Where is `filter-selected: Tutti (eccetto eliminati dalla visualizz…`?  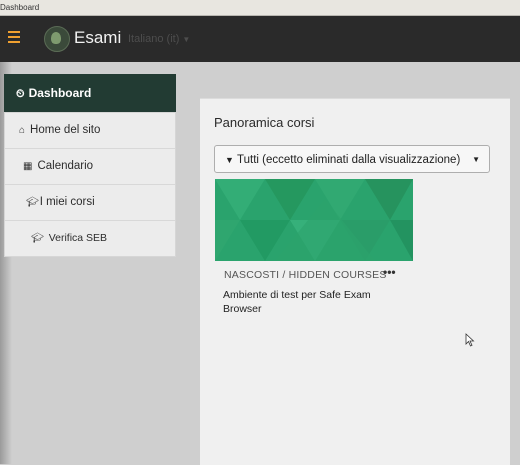 filter-selected: Tutti (eccetto eliminati dalla visualizz… is located at coordinates (349, 160).